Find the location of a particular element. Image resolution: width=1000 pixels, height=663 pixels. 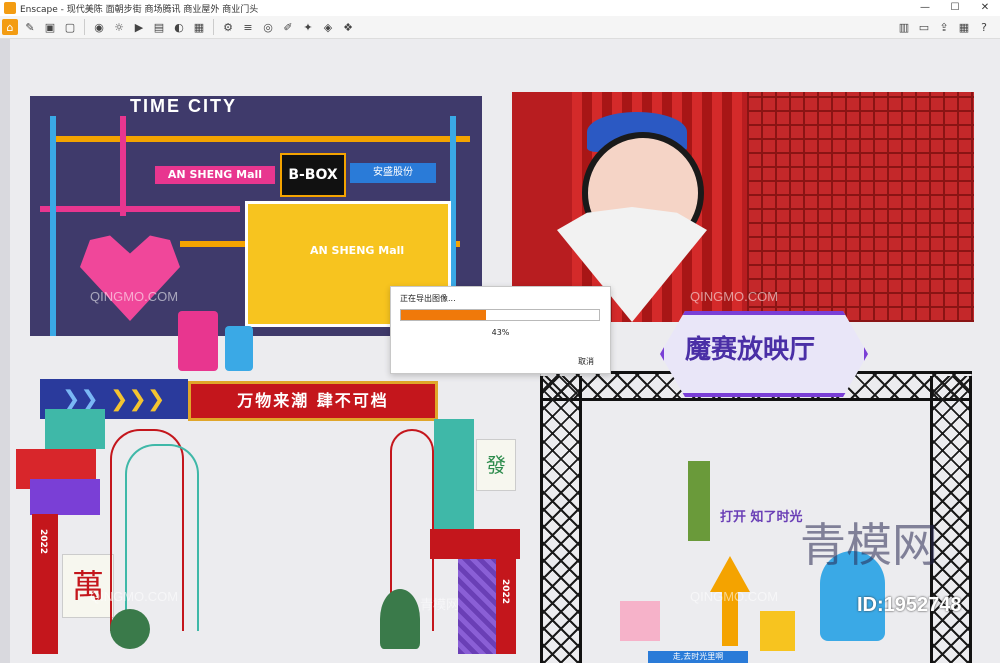

cube-icon: ▣ is located at coordinates (50, 27).